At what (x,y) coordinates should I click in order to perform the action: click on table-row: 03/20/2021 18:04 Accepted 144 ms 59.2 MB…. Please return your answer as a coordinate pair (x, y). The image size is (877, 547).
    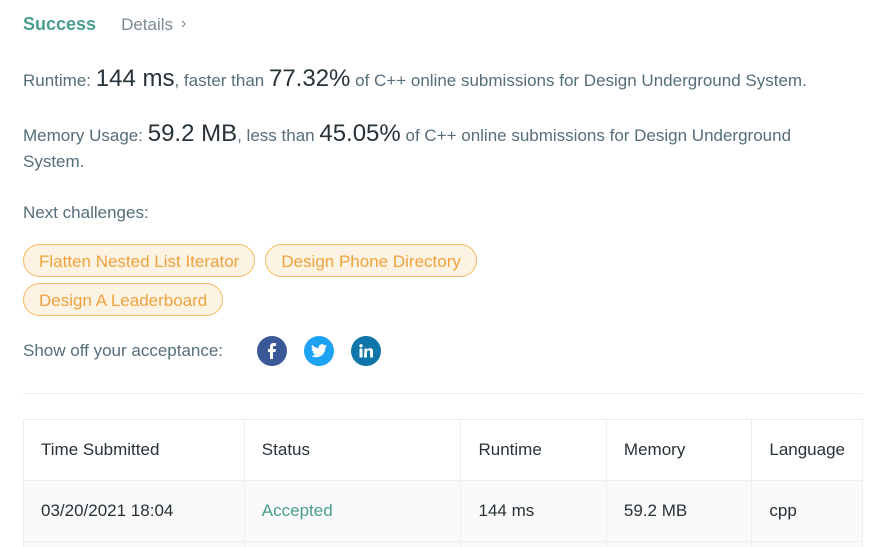
    Looking at the image, I should click on (443, 511).